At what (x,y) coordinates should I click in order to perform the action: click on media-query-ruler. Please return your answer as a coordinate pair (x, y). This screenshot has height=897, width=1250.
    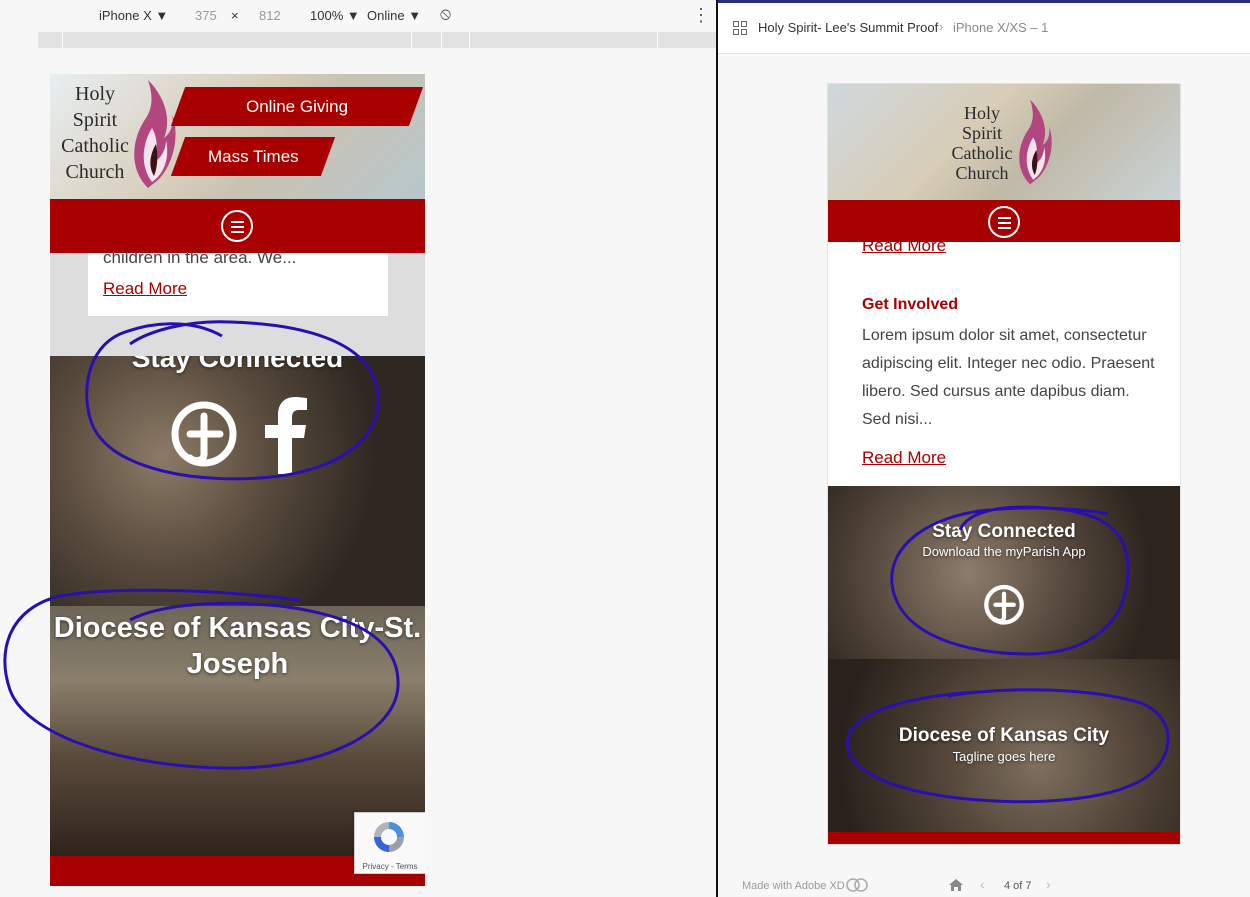
    Looking at the image, I should click on (377, 40).